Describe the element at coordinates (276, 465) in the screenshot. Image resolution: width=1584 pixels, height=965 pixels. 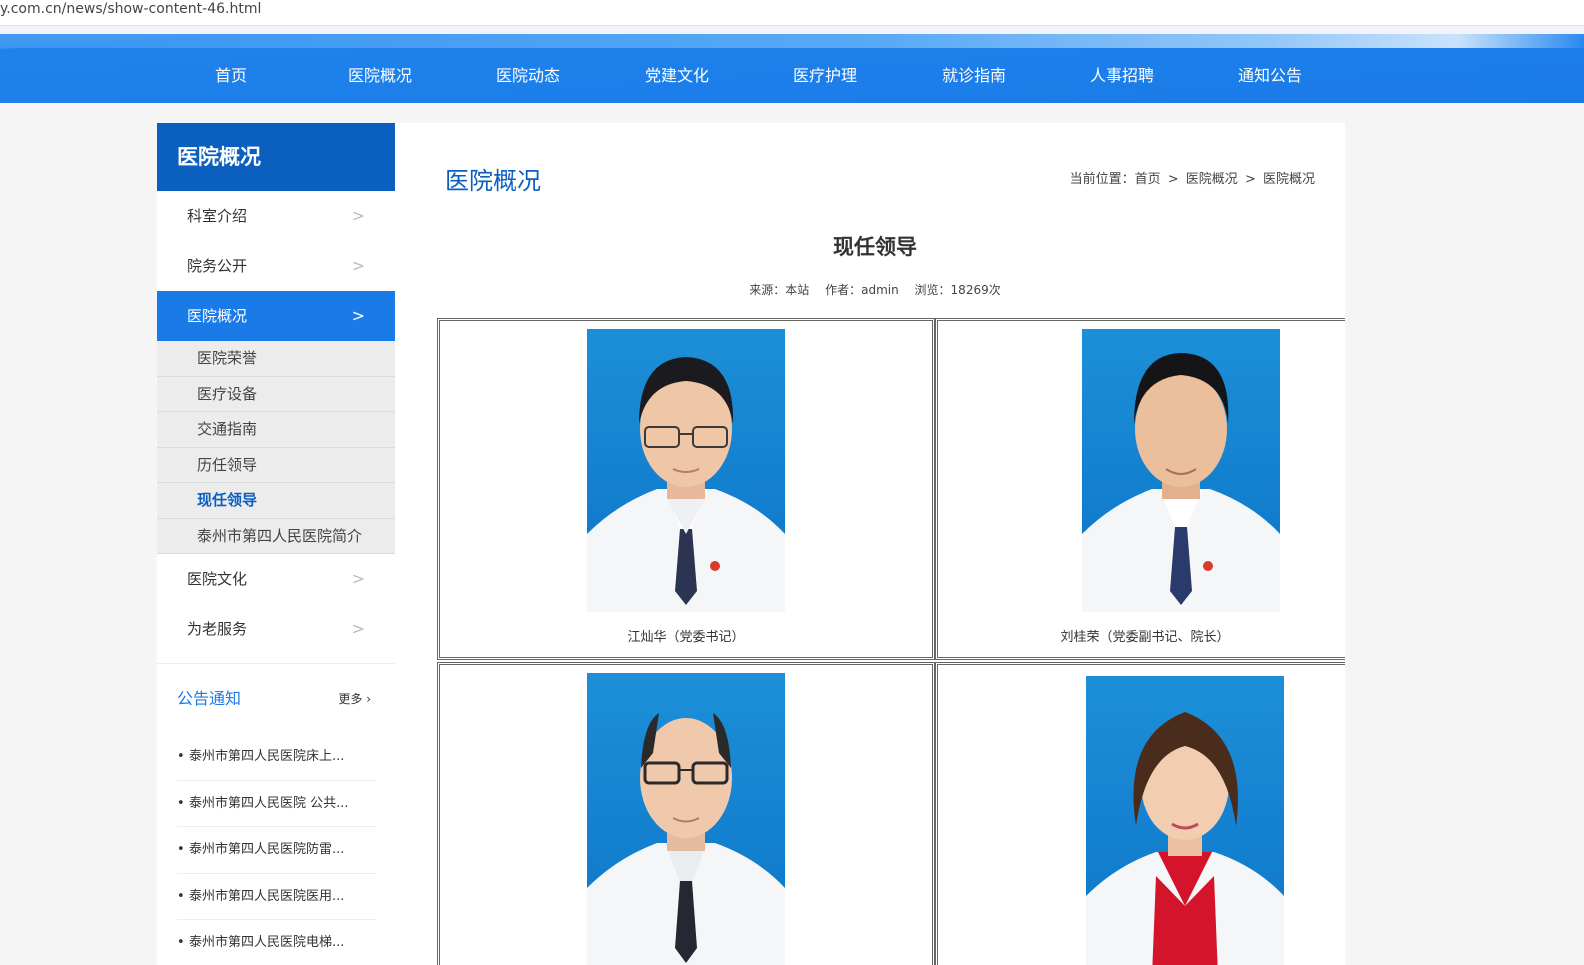
I see `submenu-item-past-leaders: 历任领导` at that location.